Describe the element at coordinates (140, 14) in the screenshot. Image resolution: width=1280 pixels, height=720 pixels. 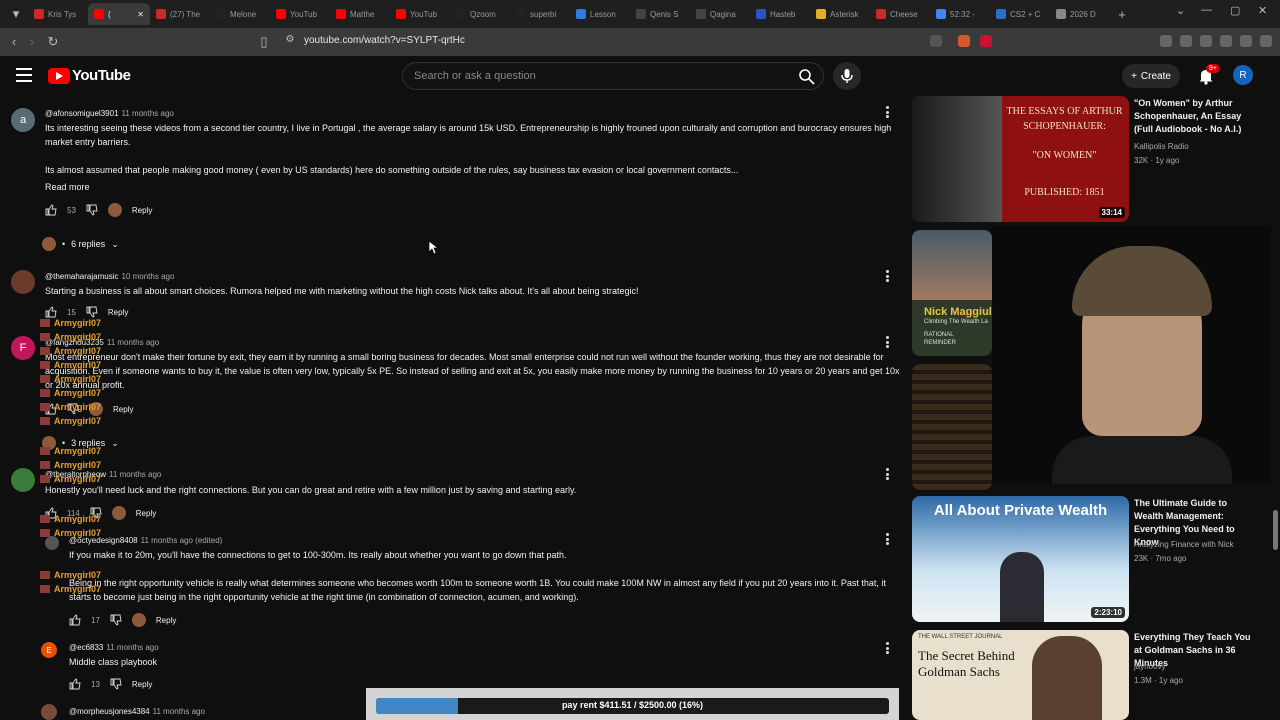
I see `close-tab-icon: ✕` at that location.